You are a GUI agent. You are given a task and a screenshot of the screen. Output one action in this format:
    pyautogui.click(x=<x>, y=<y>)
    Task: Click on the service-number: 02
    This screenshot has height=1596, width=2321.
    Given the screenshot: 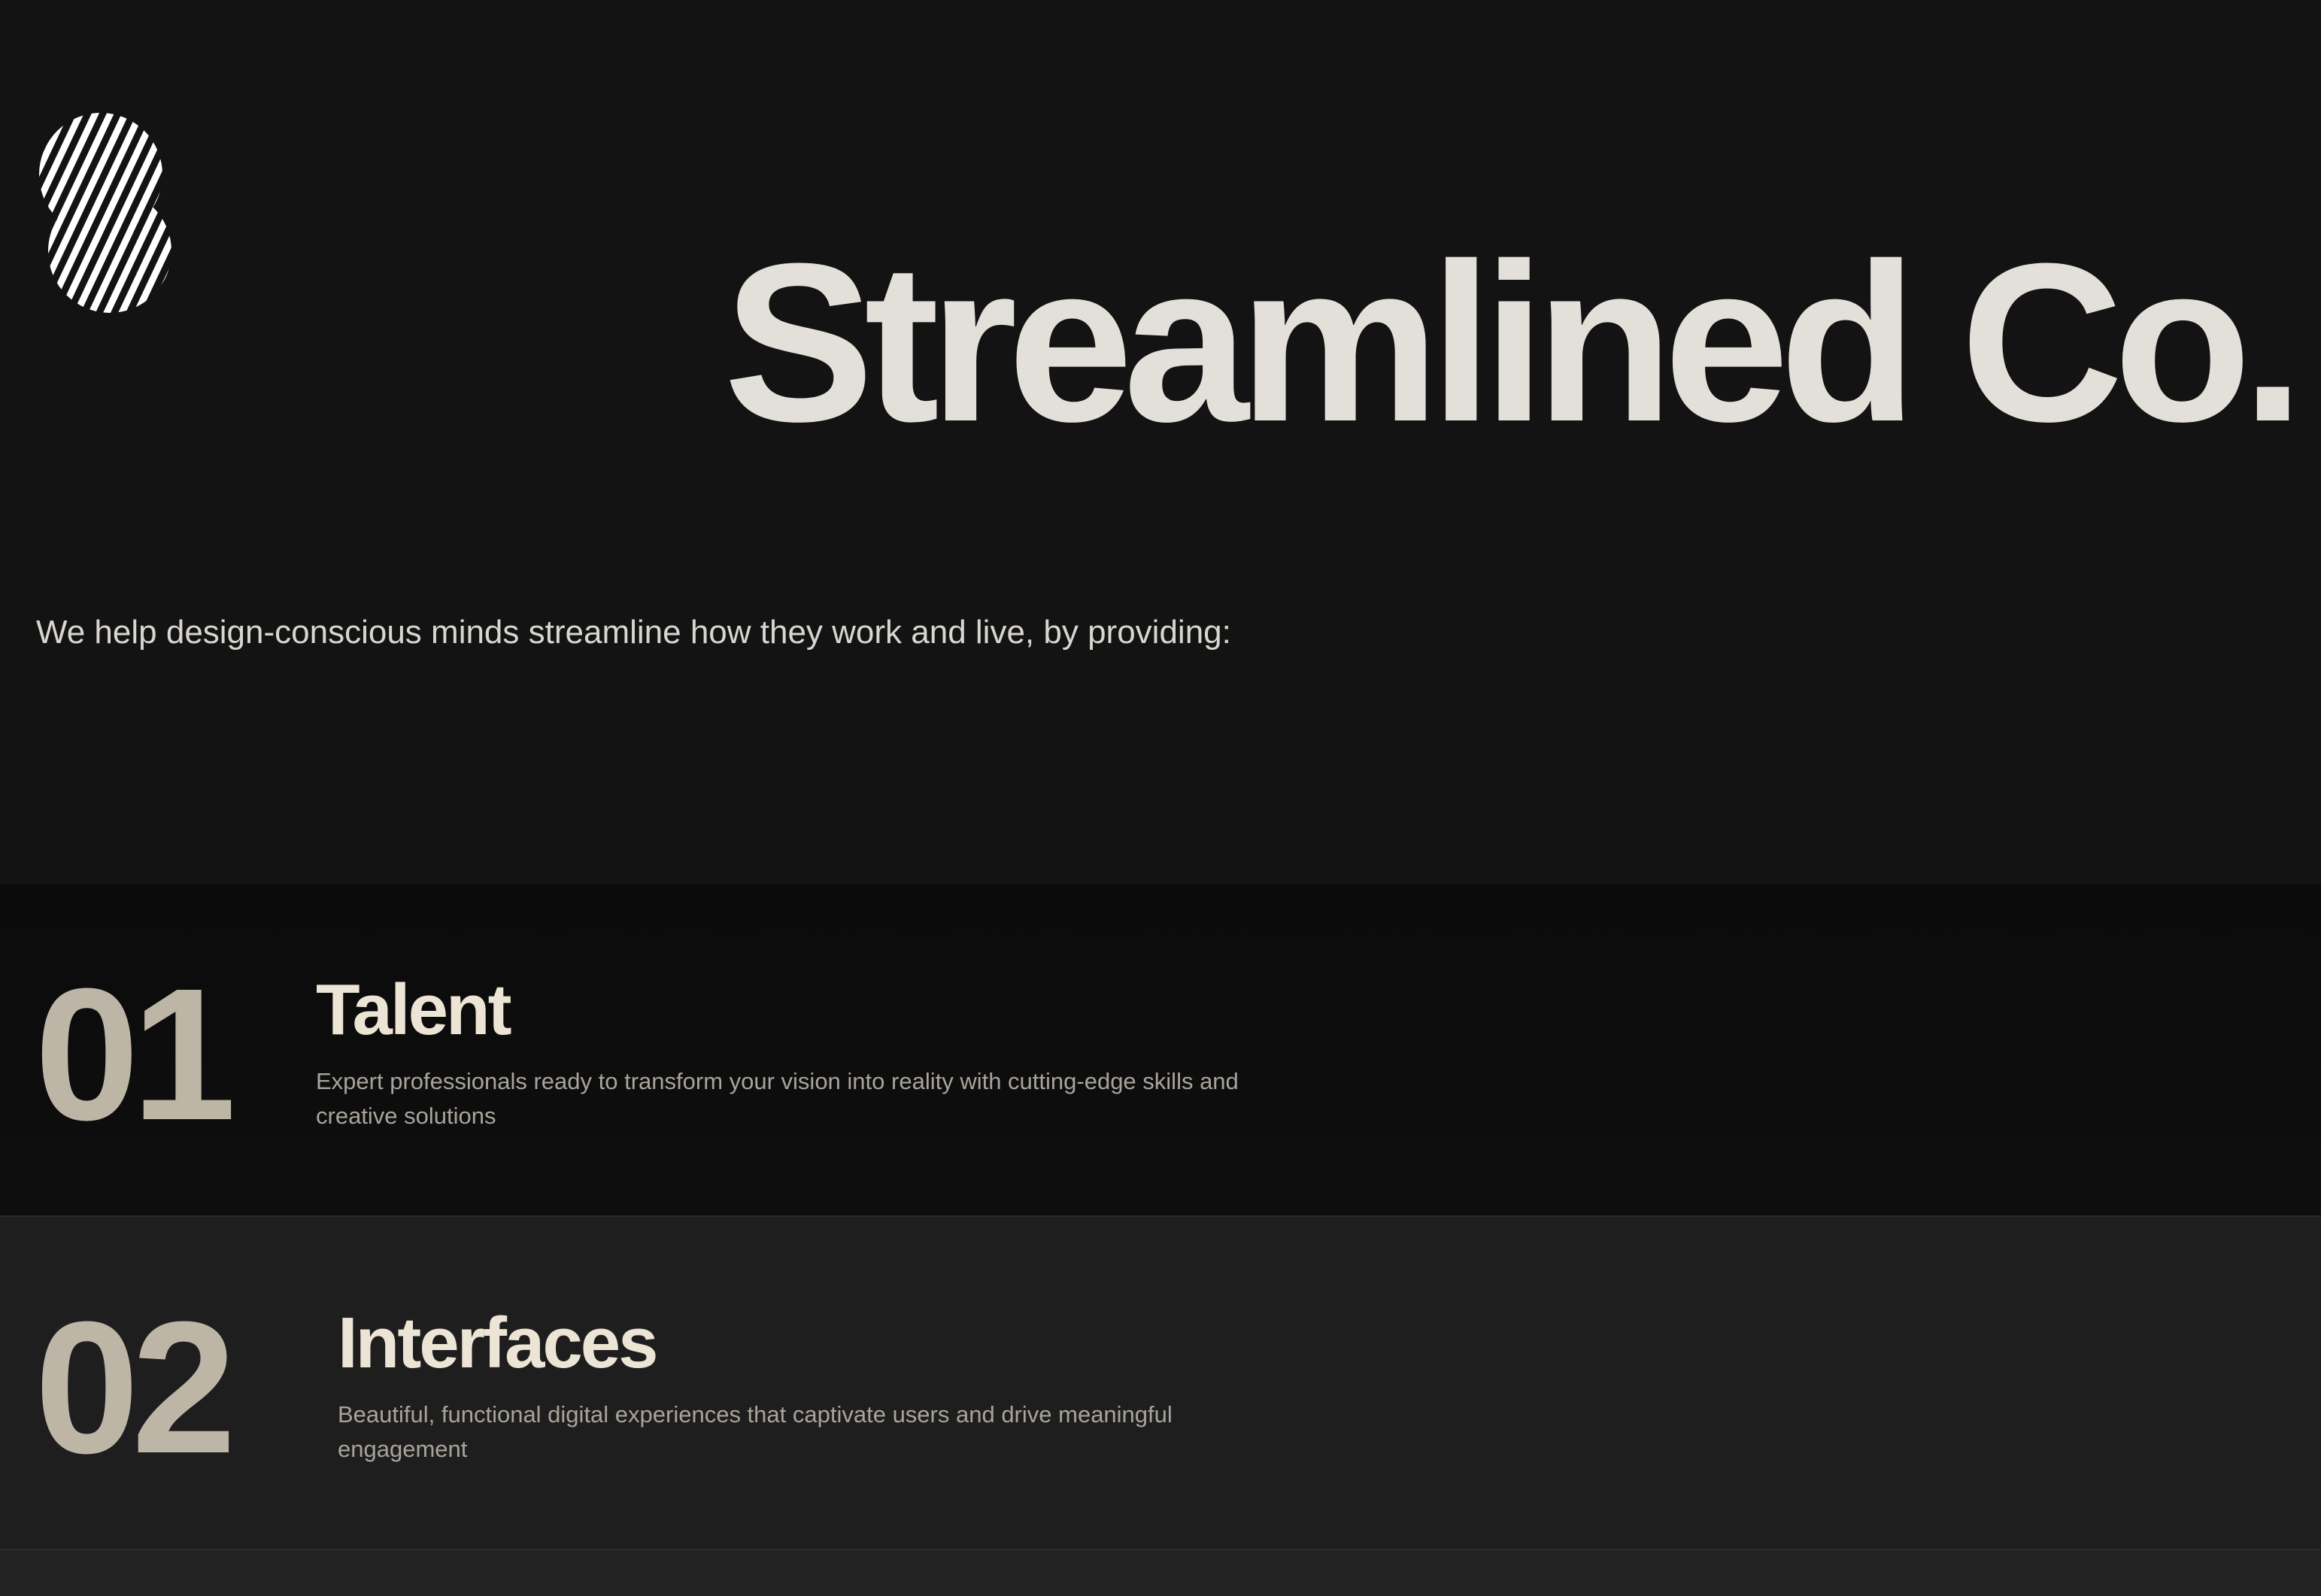 What is the action you would take?
    pyautogui.click(x=135, y=1387)
    